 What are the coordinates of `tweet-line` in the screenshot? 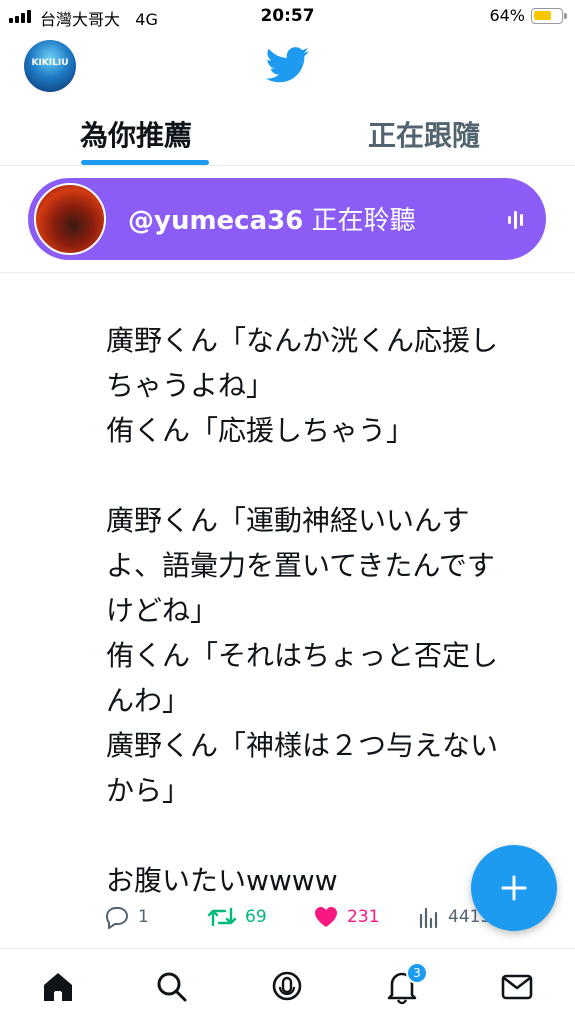 It's located at (336, 475).